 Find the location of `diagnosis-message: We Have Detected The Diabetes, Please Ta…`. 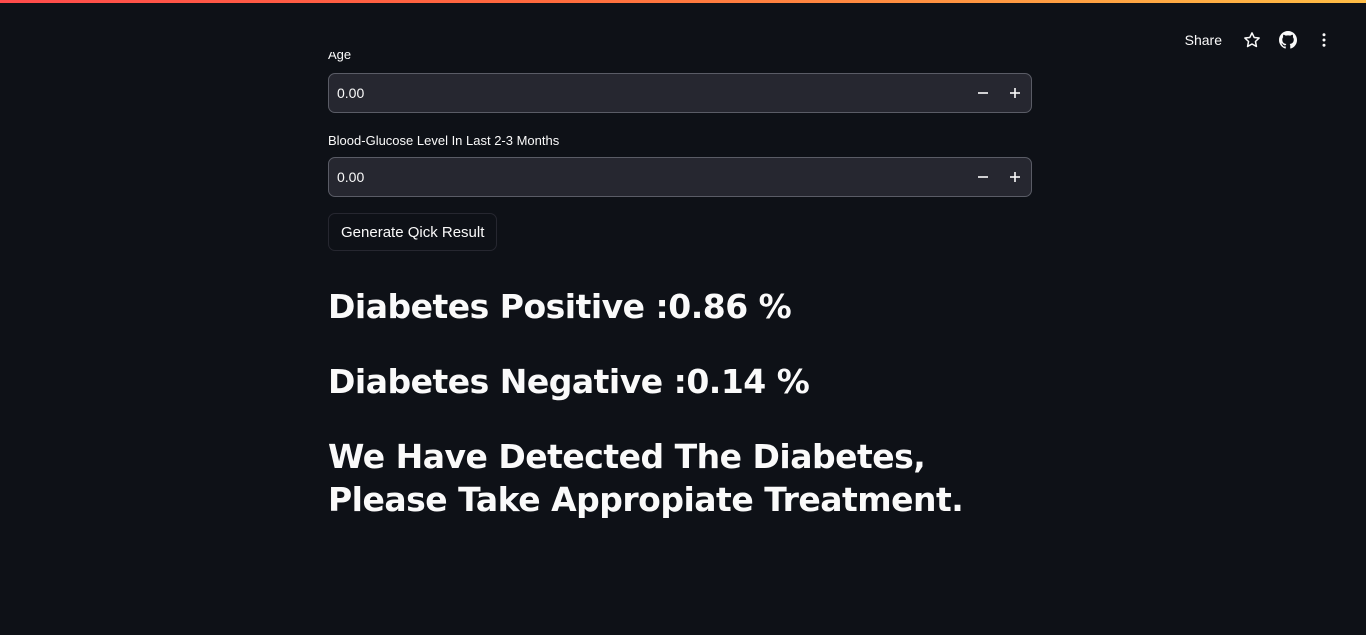

diagnosis-message: We Have Detected The Diabetes, Please Ta… is located at coordinates (646, 478).